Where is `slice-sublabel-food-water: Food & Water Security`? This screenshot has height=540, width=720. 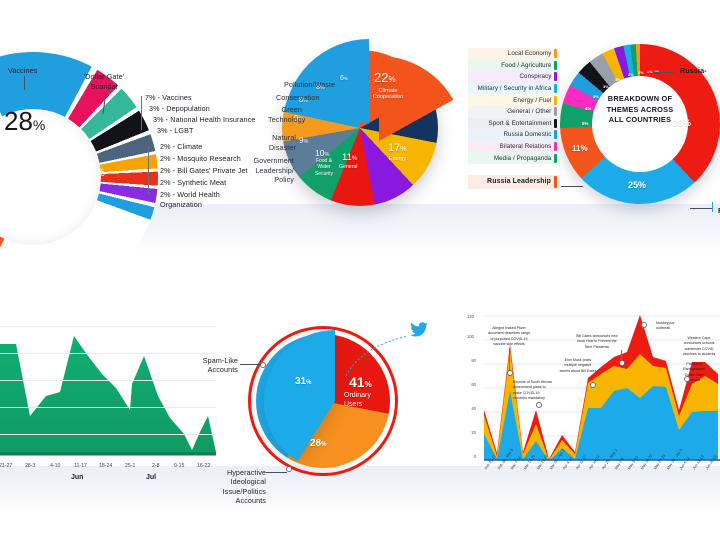
slice-sublabel-food-water: Food & Water Security is located at coordinates (324, 167).